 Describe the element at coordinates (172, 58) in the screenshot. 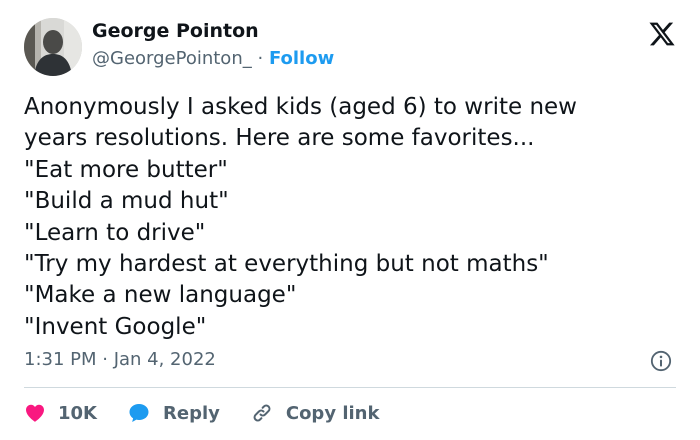

I see `author-handle: @GeorgePointon_` at that location.